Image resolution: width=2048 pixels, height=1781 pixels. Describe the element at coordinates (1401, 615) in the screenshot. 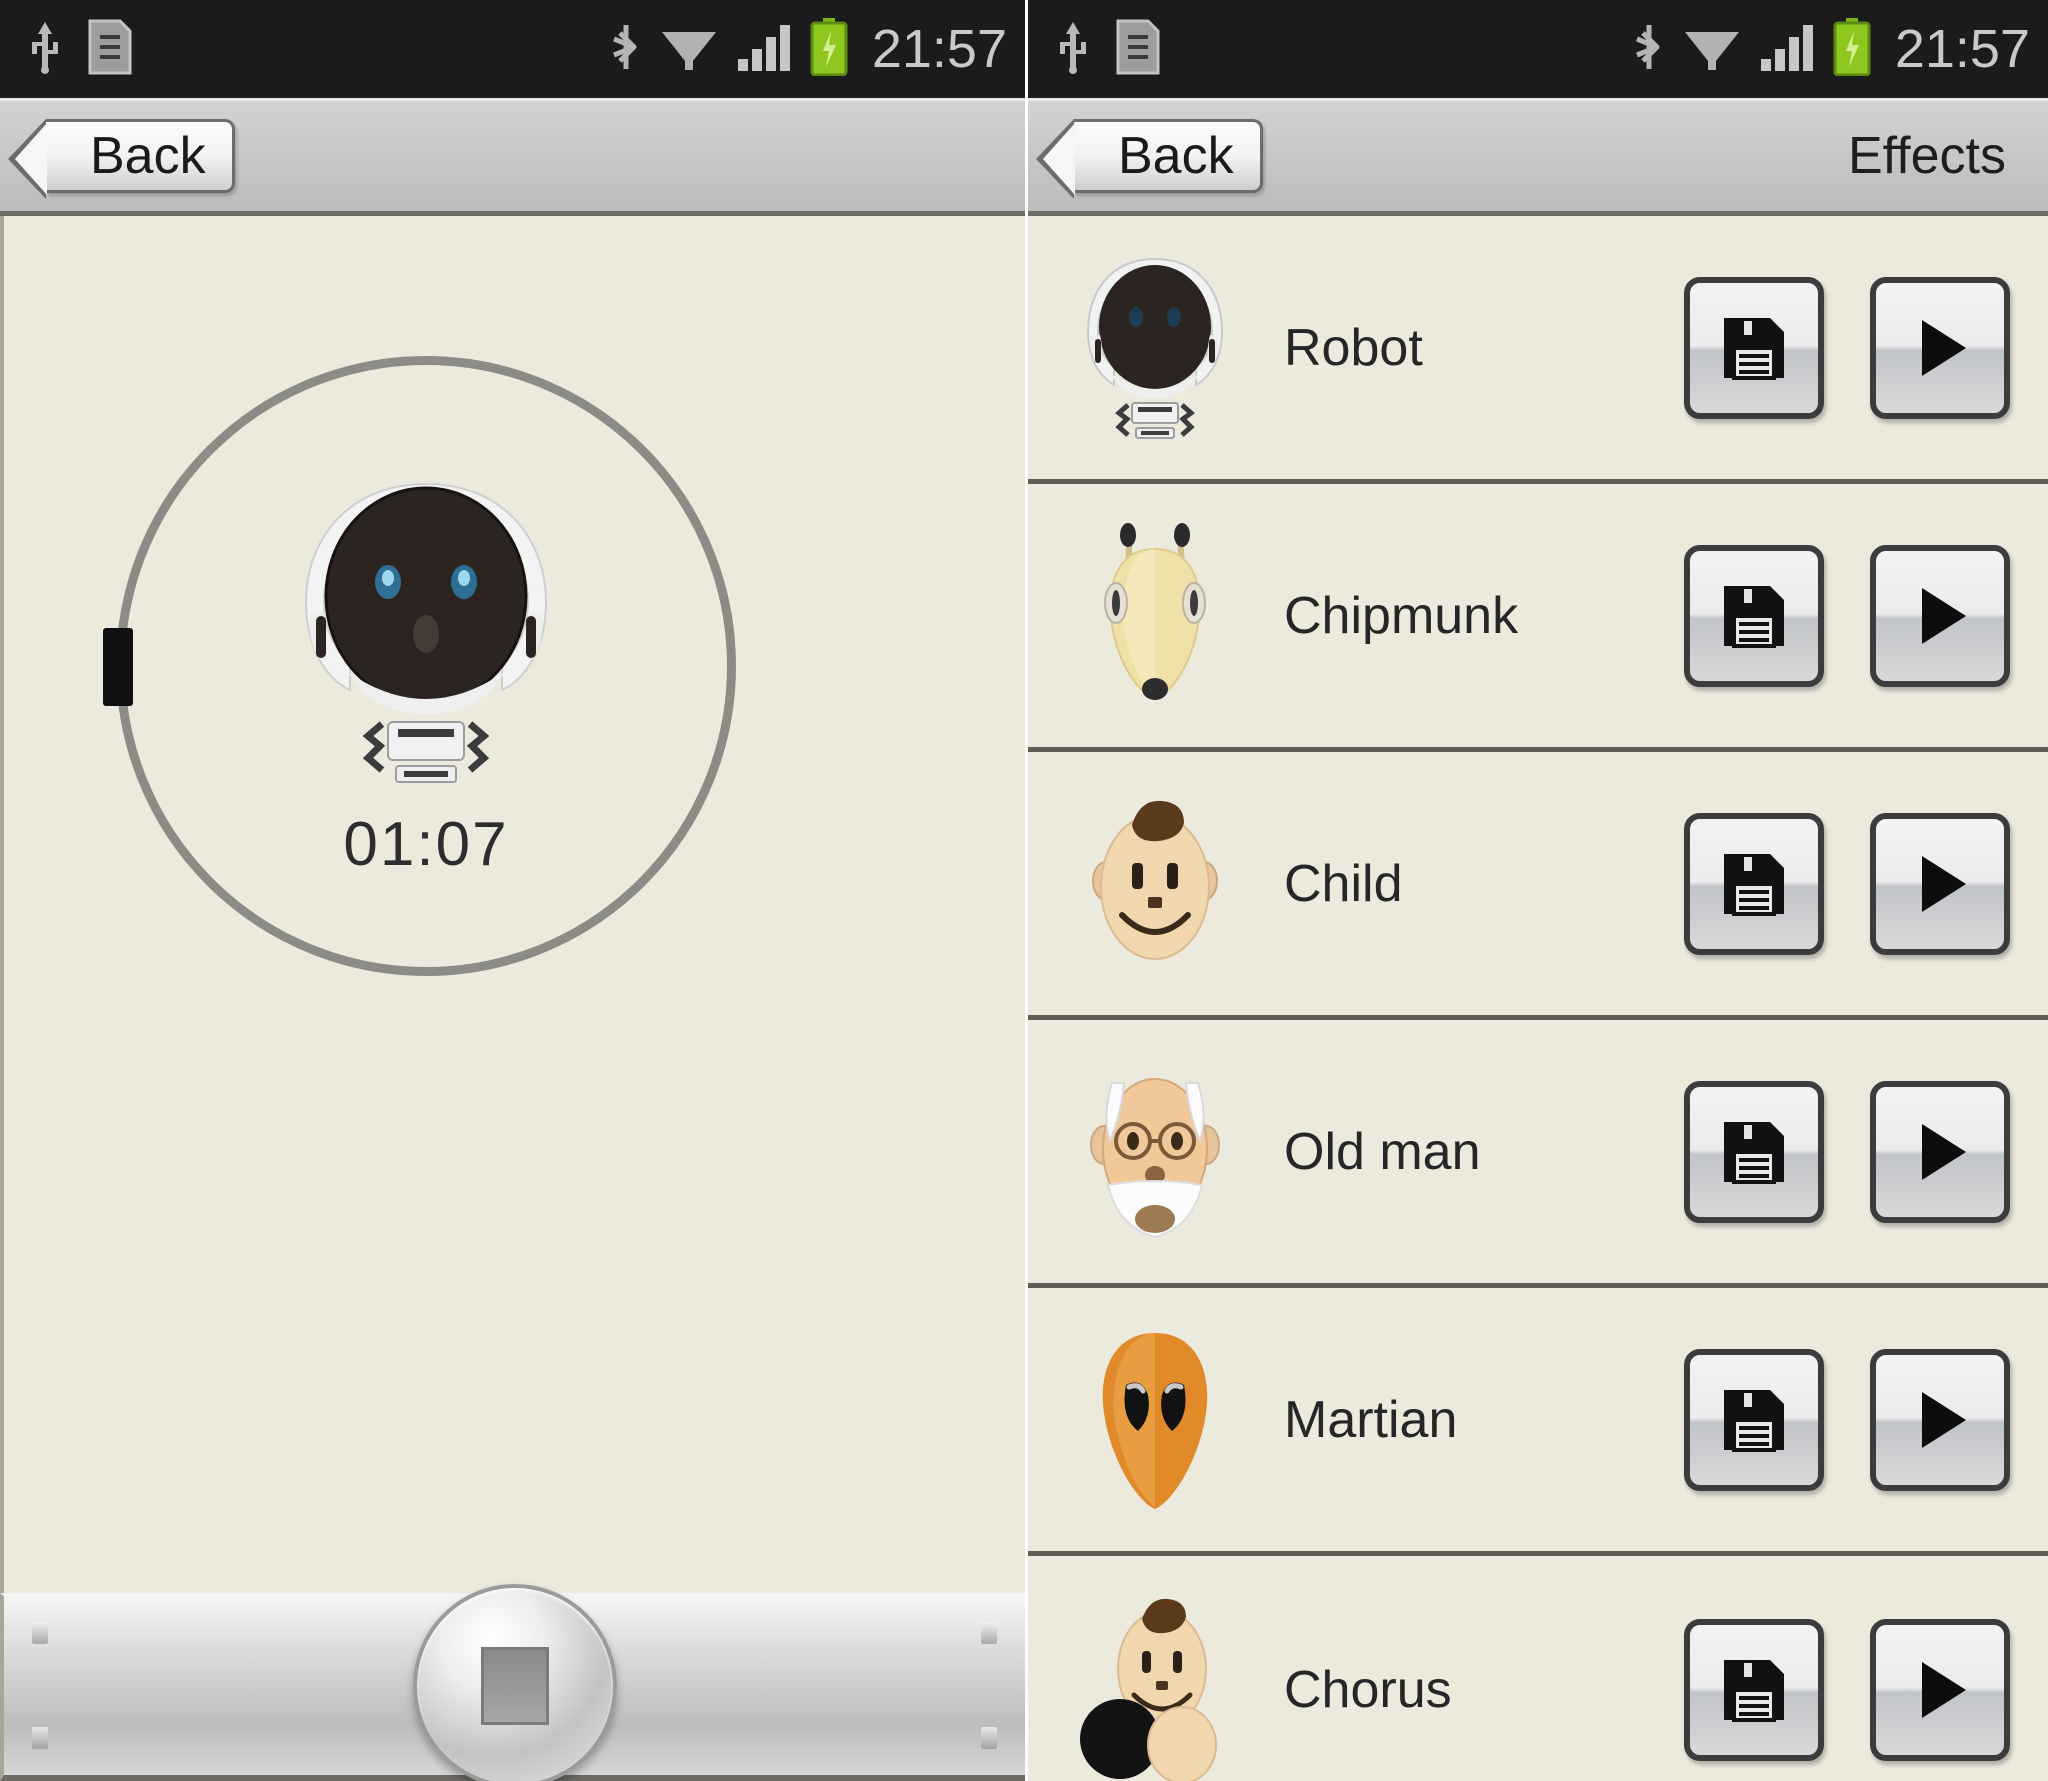

I see `effect-label: Chipmunk` at that location.